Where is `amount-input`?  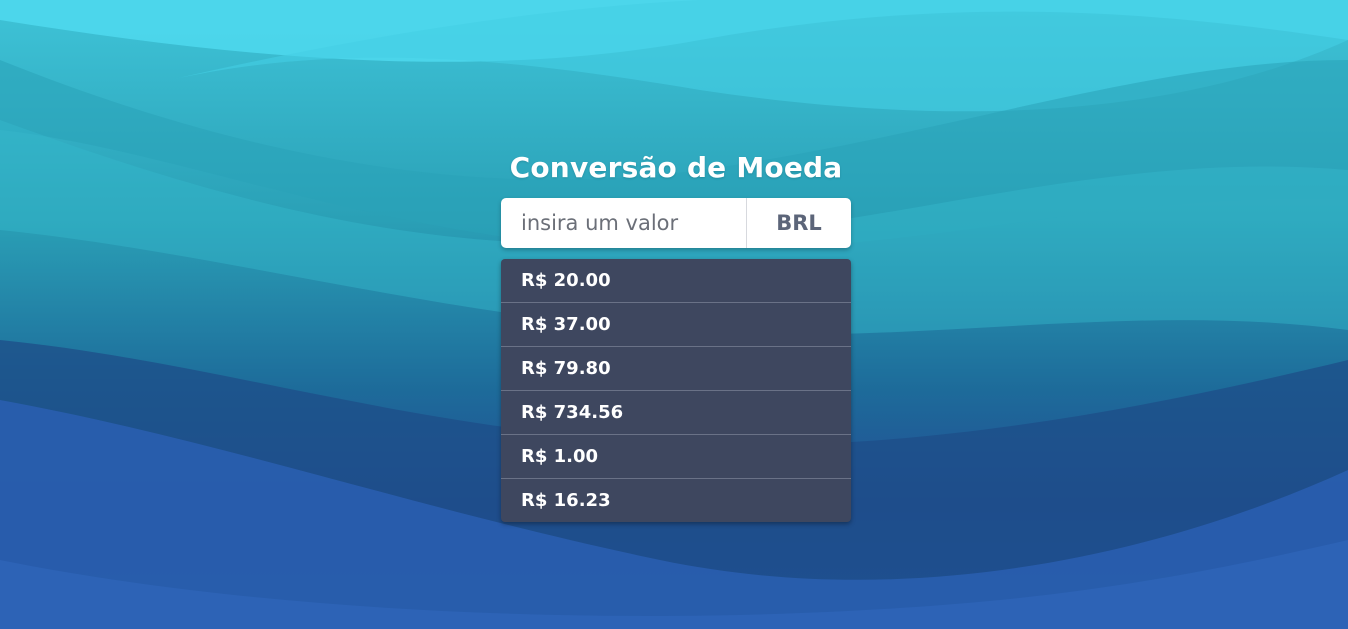 amount-input is located at coordinates (623, 223).